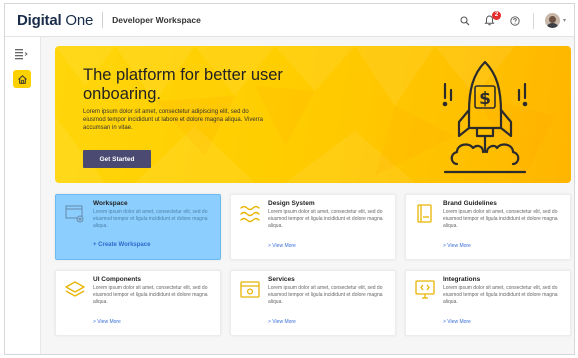 Image resolution: width=578 pixels, height=358 pixels. I want to click on card-title: Workspace, so click(110, 203).